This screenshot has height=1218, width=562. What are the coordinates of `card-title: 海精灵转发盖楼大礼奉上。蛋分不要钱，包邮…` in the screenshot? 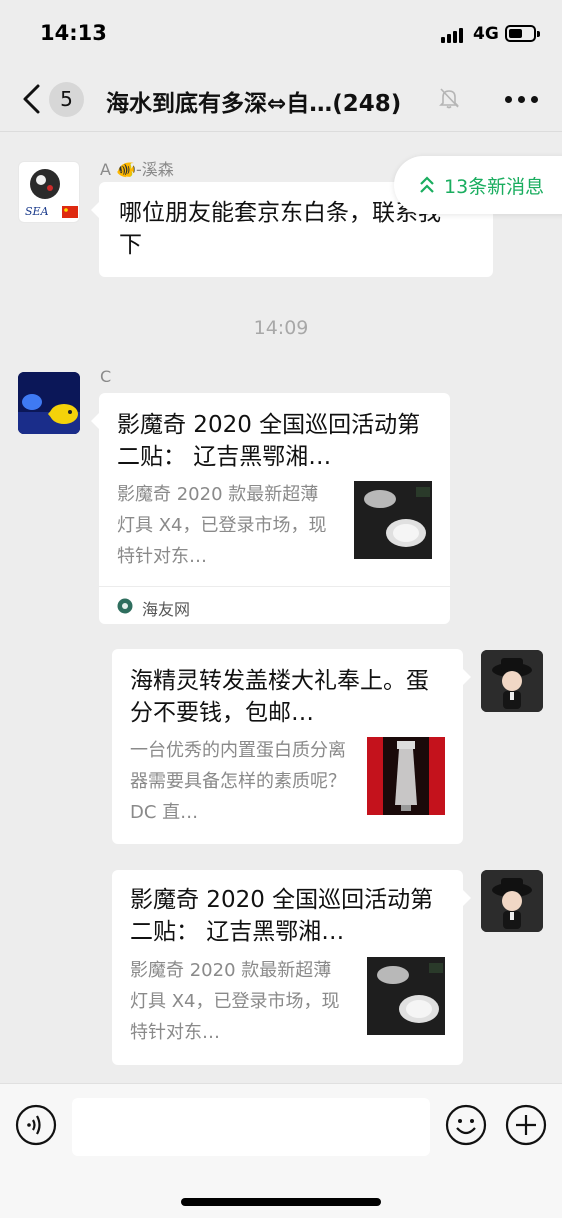 It's located at (279, 697).